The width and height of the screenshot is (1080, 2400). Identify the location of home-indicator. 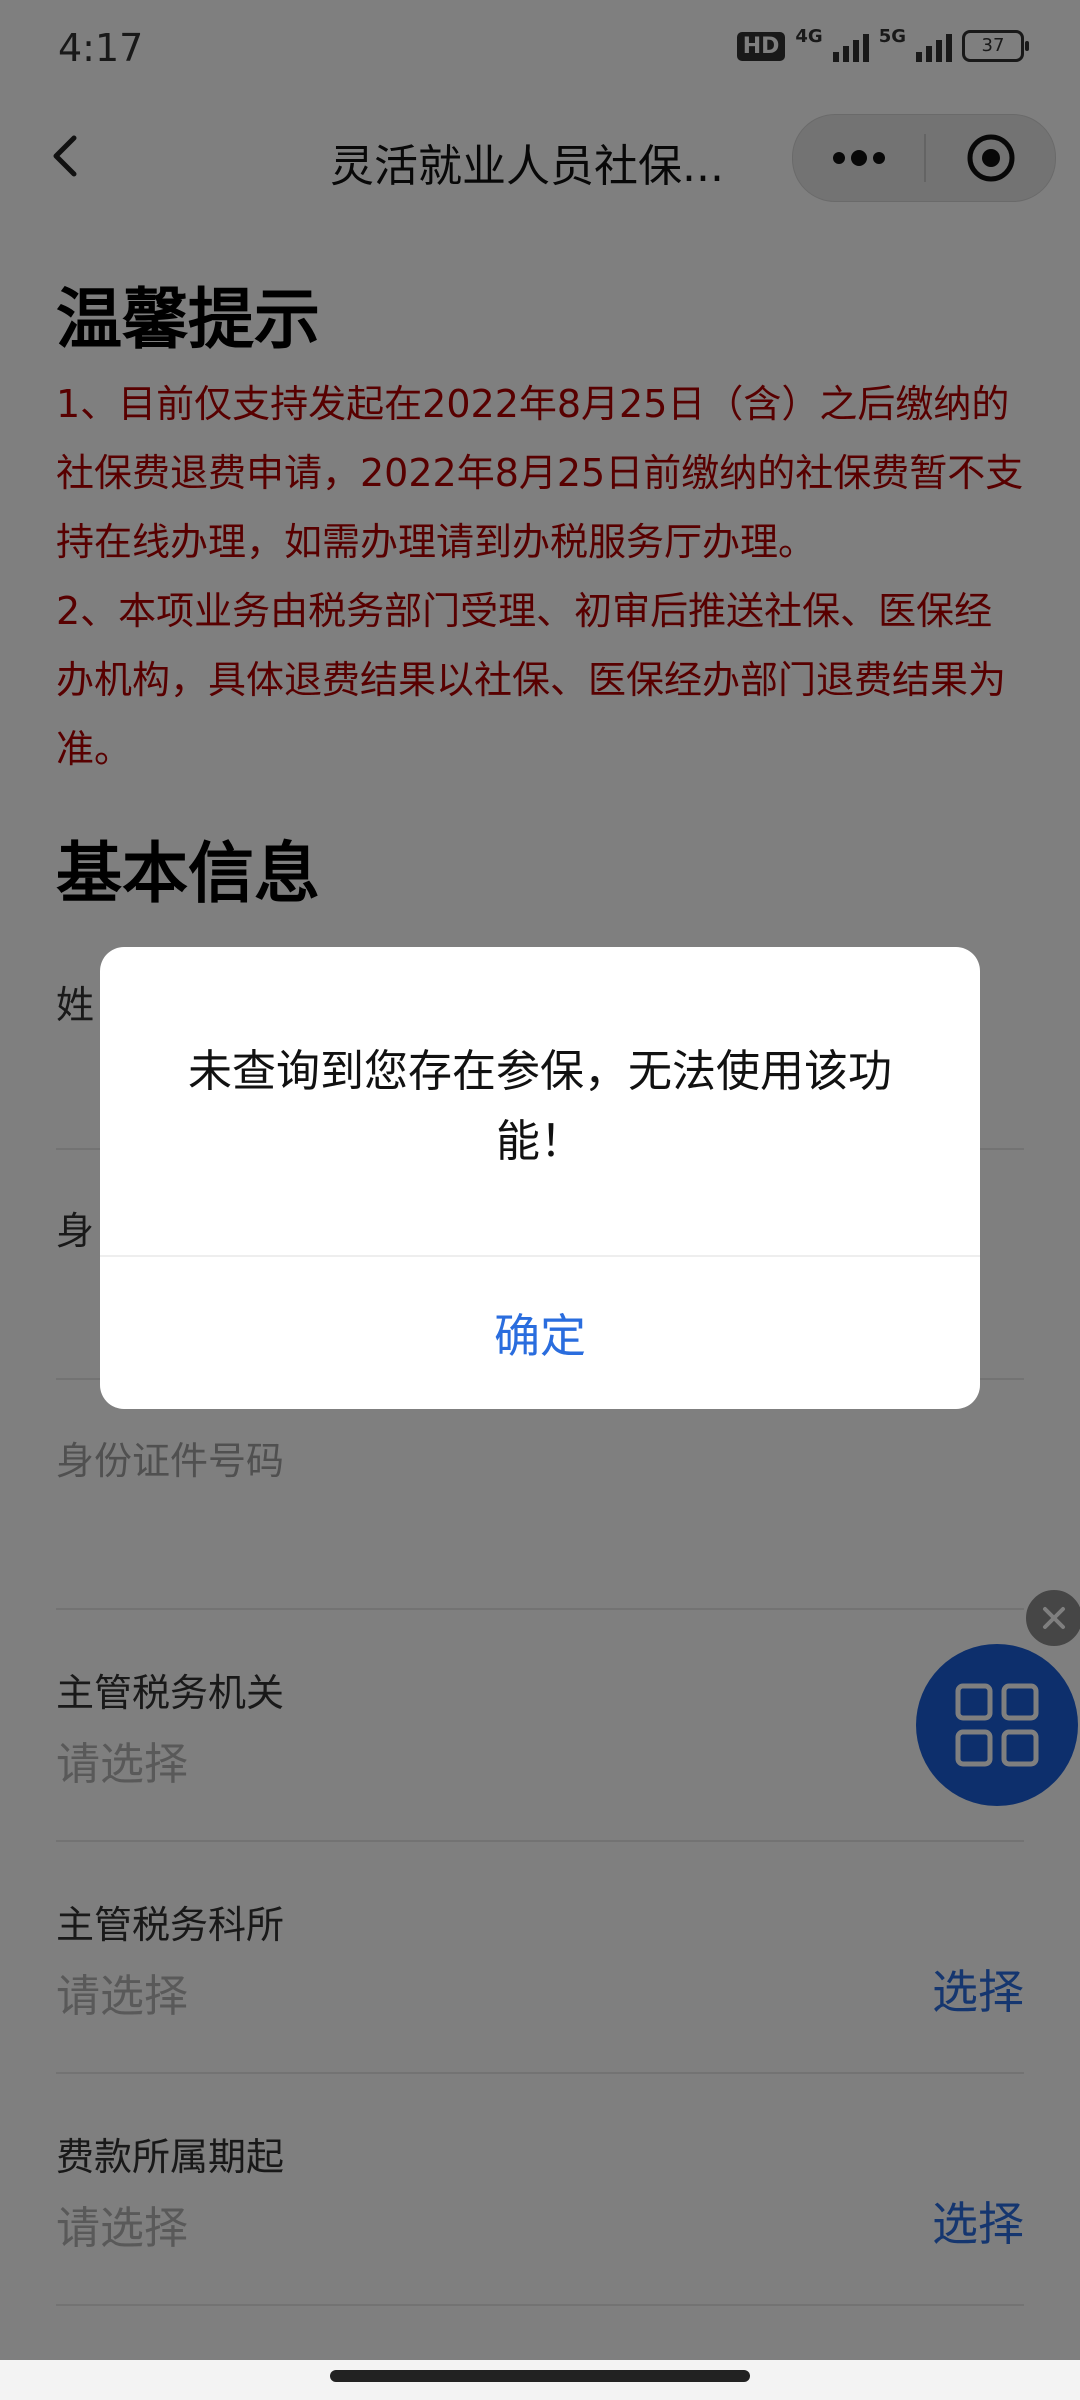
(540, 2376).